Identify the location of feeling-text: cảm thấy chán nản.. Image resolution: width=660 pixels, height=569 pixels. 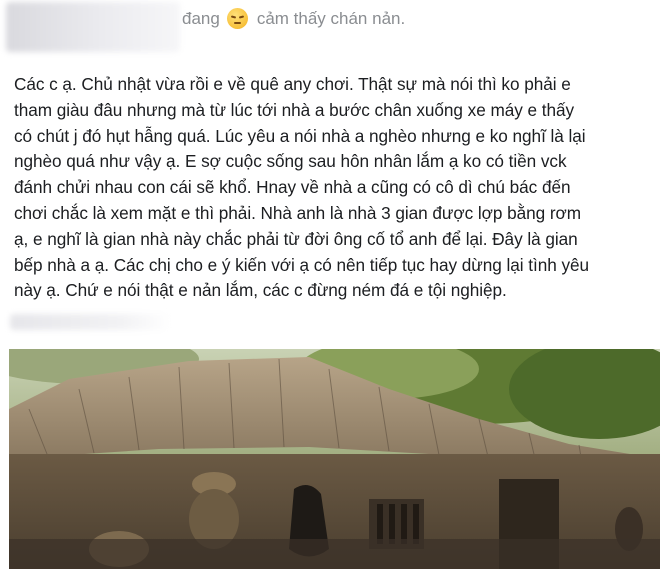
(331, 19).